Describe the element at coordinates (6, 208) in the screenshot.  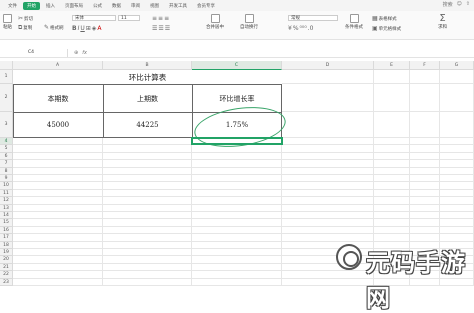
I see `row-header-13: 13` at that location.